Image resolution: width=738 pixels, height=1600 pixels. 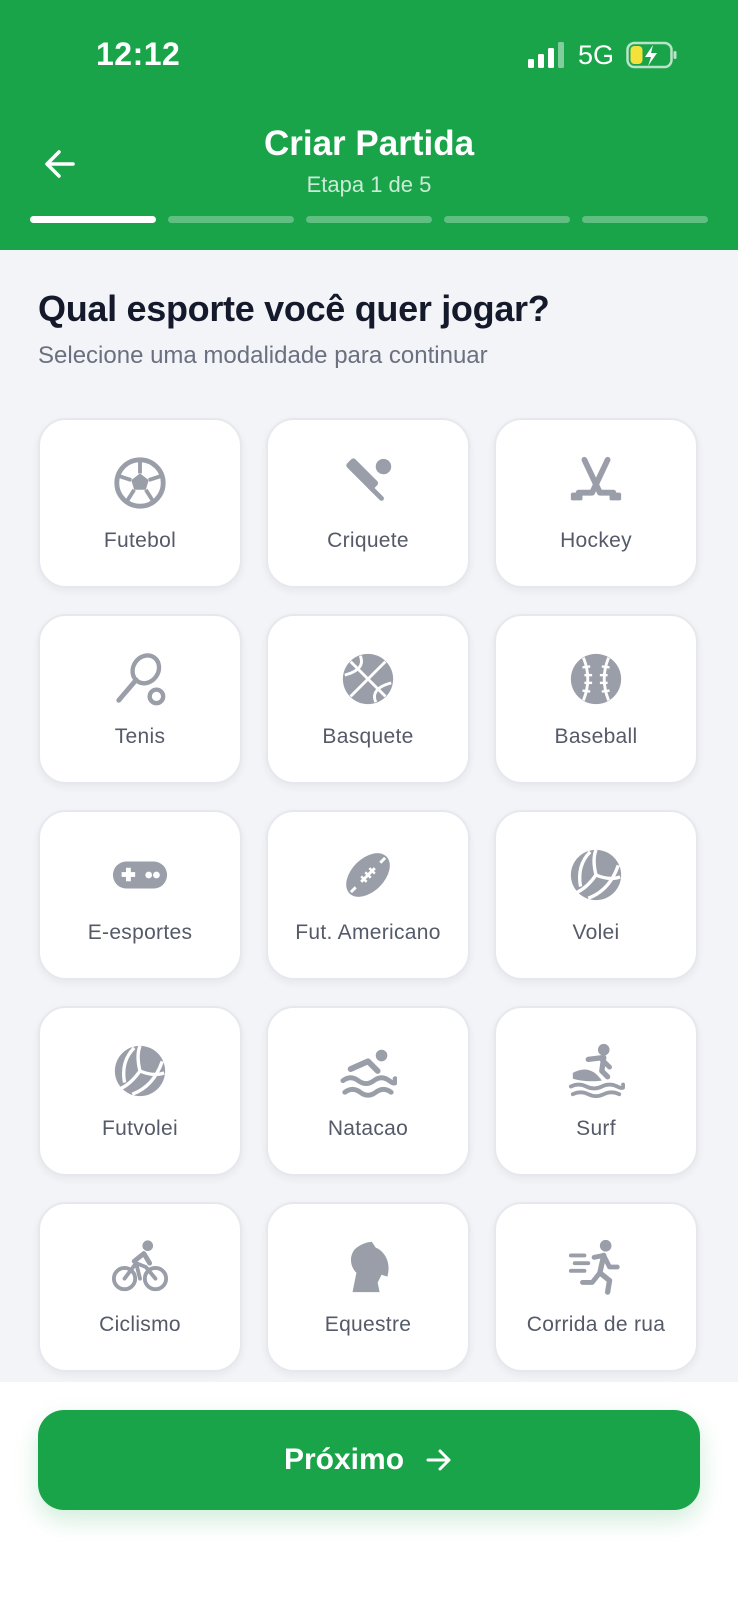 I want to click on sport-label: Natacao, so click(x=368, y=1128).